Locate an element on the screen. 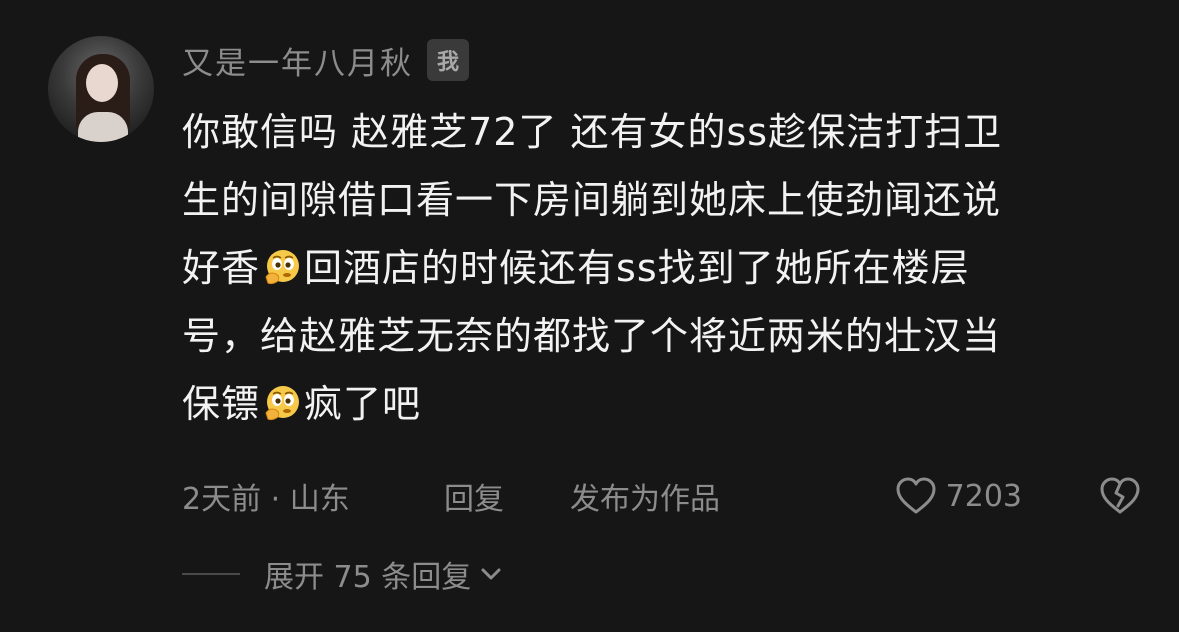  username: 又是一年八月秋 is located at coordinates (297, 60).